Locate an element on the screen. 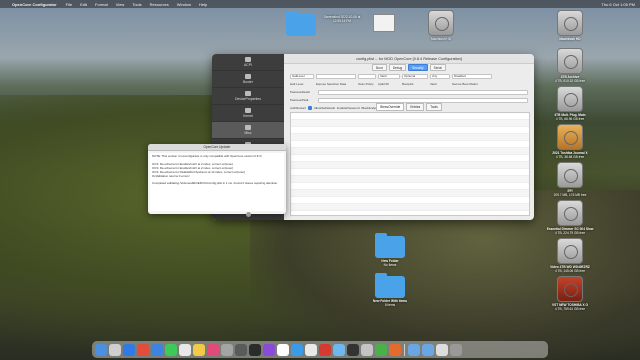 Image resolution: width=640 pixels, height=360 pixels. music-icon is located at coordinates (213, 349).